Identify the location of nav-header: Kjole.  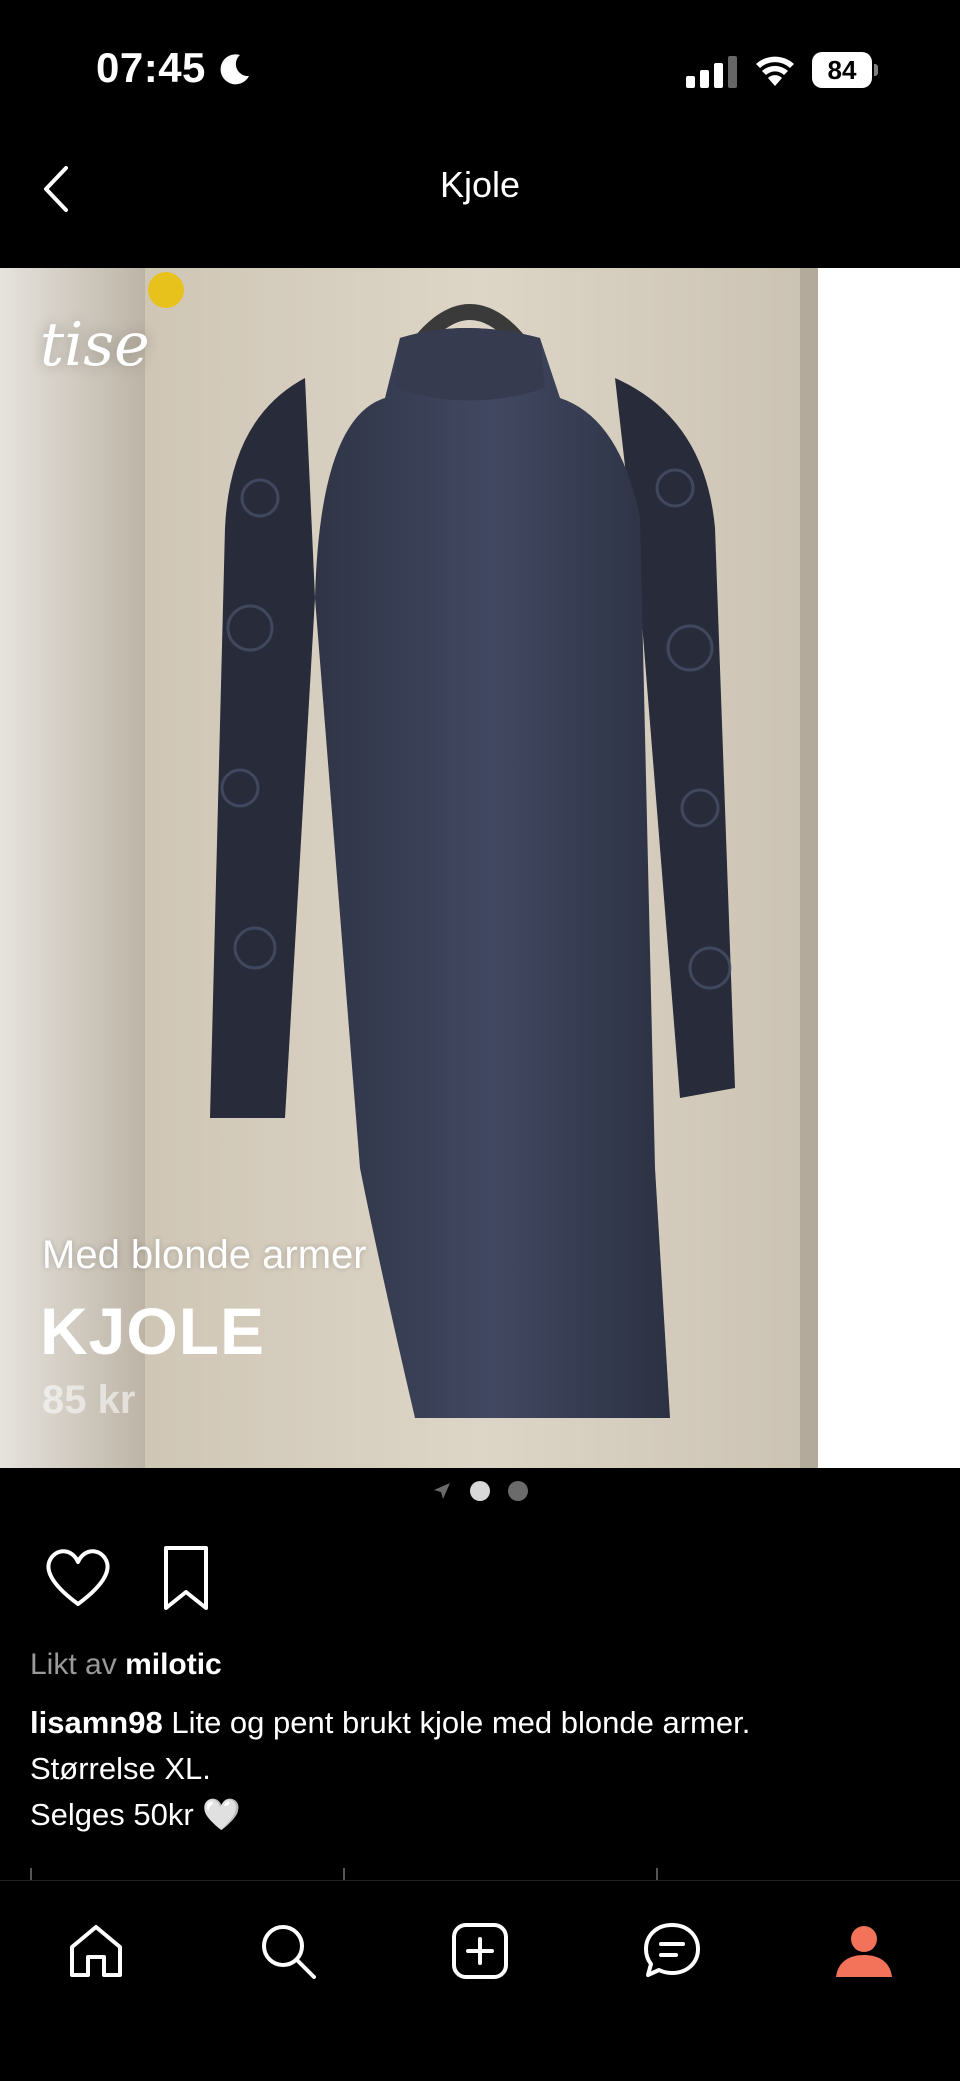
(480, 204).